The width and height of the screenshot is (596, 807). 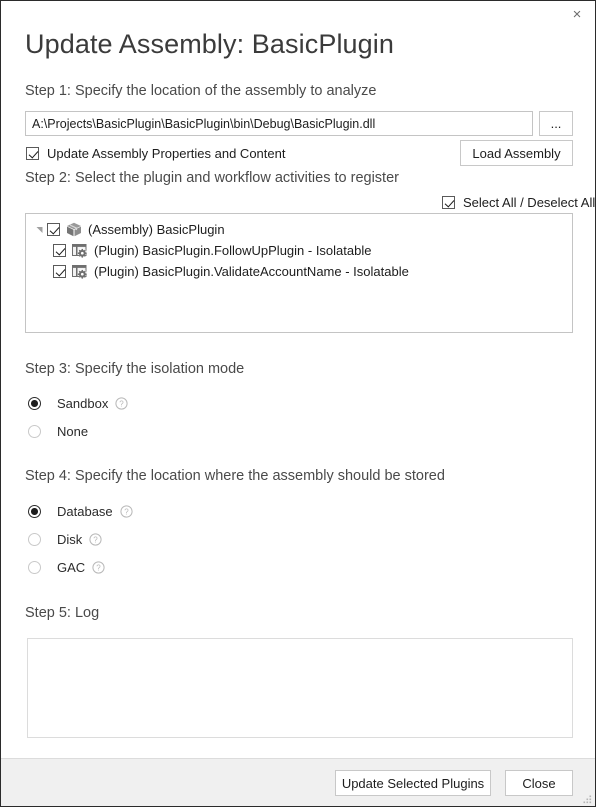 What do you see at coordinates (135, 369) in the screenshot?
I see `step3-label: Step 3: Specify the isolation mode` at bounding box center [135, 369].